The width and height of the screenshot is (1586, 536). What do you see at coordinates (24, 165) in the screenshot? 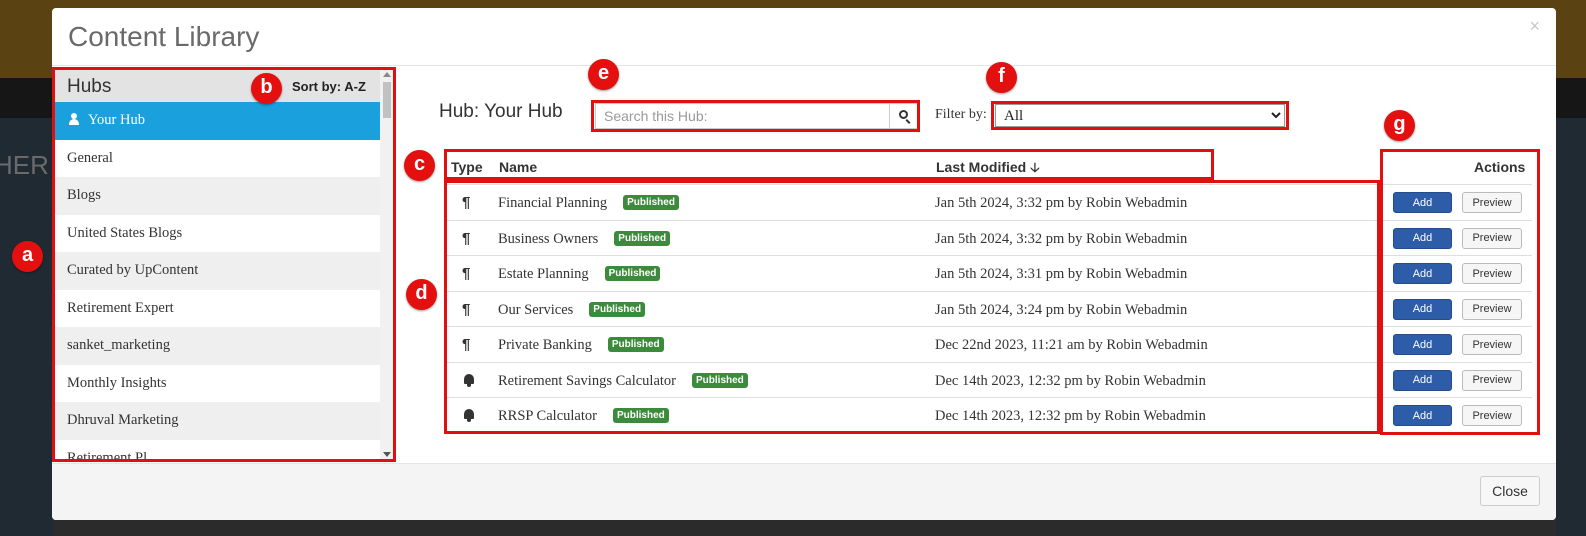
I see `background-hero-text: HER` at bounding box center [24, 165].